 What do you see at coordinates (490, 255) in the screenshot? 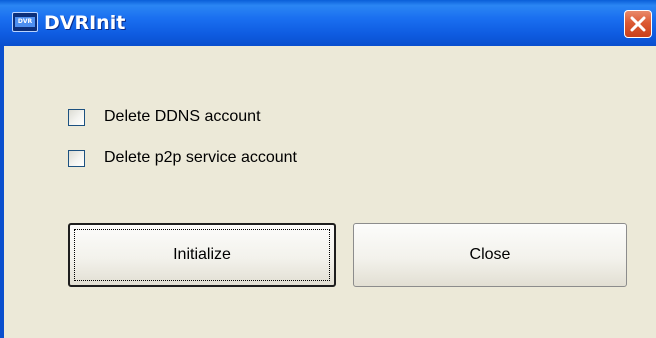
I see `close-button: Close` at bounding box center [490, 255].